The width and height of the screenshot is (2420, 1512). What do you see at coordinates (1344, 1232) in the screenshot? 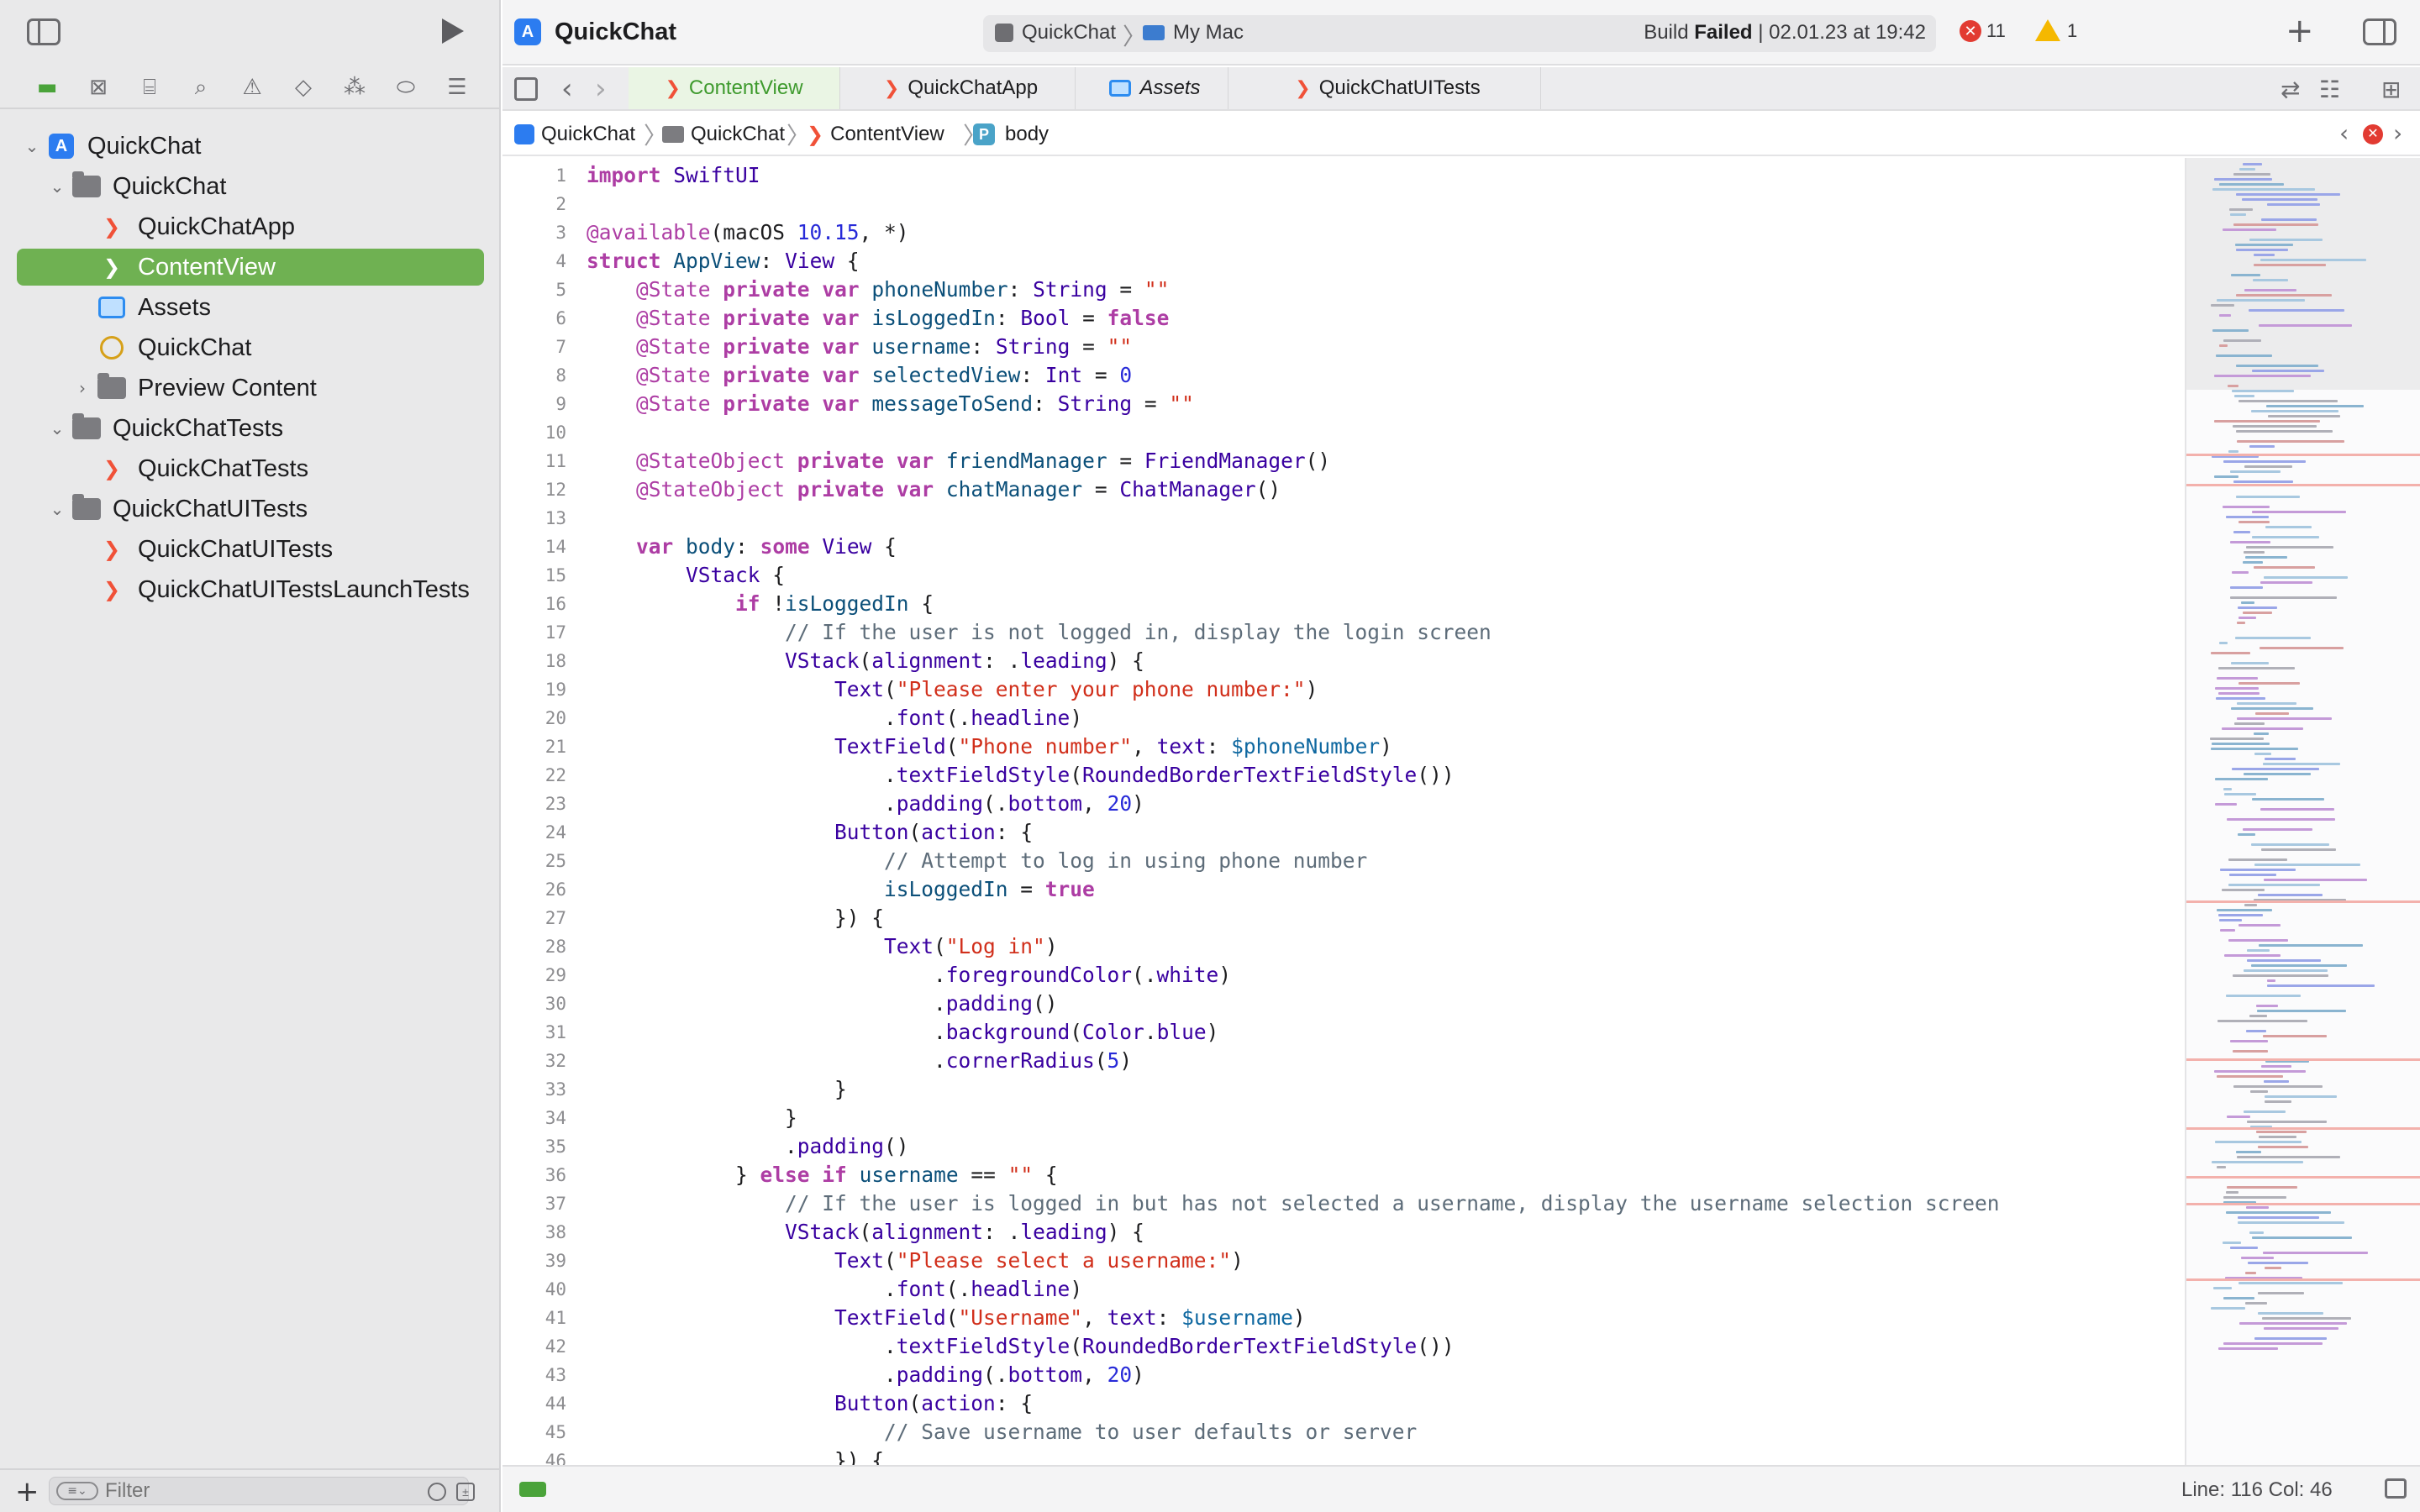
I see `code-line: 38 VStack(alignment: .leading) {` at bounding box center [1344, 1232].